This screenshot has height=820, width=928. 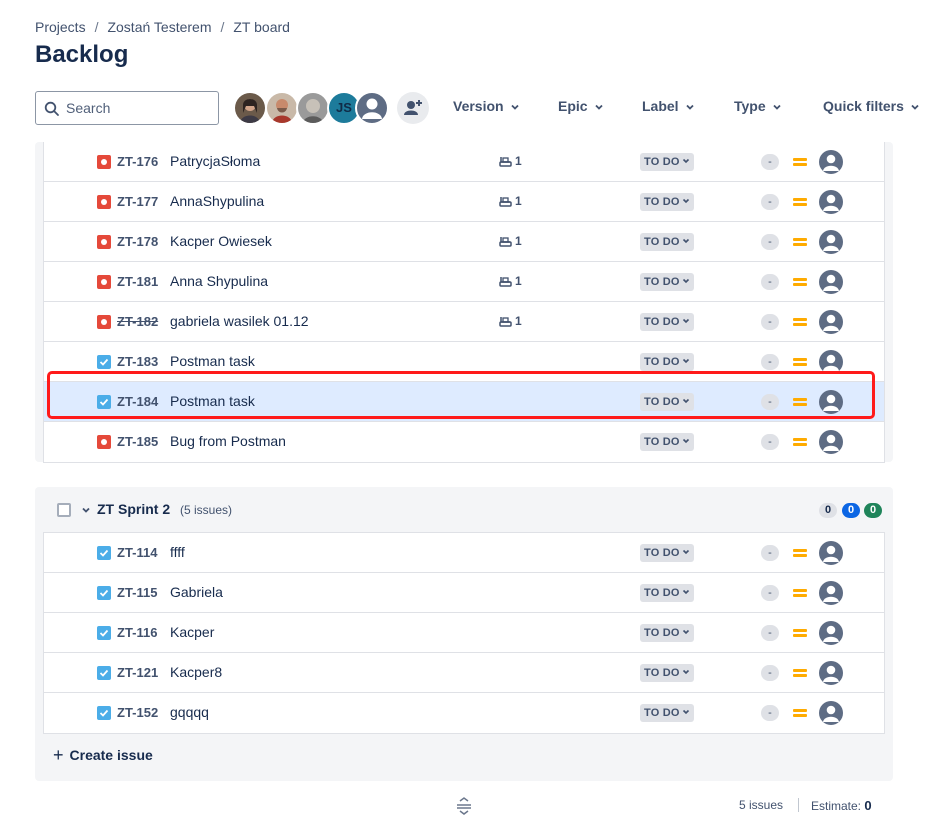 I want to click on filter-version: Version, so click(x=486, y=106).